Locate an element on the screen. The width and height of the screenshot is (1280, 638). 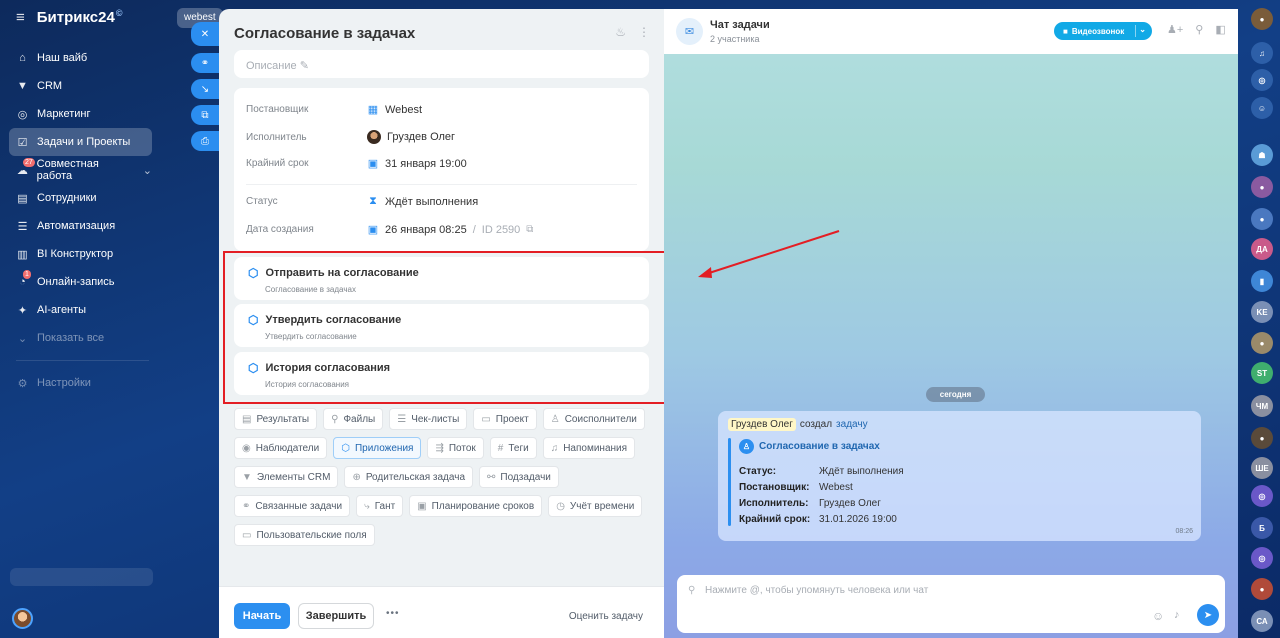
microphone-icon: ♪ is located at coordinates (1177, 615).